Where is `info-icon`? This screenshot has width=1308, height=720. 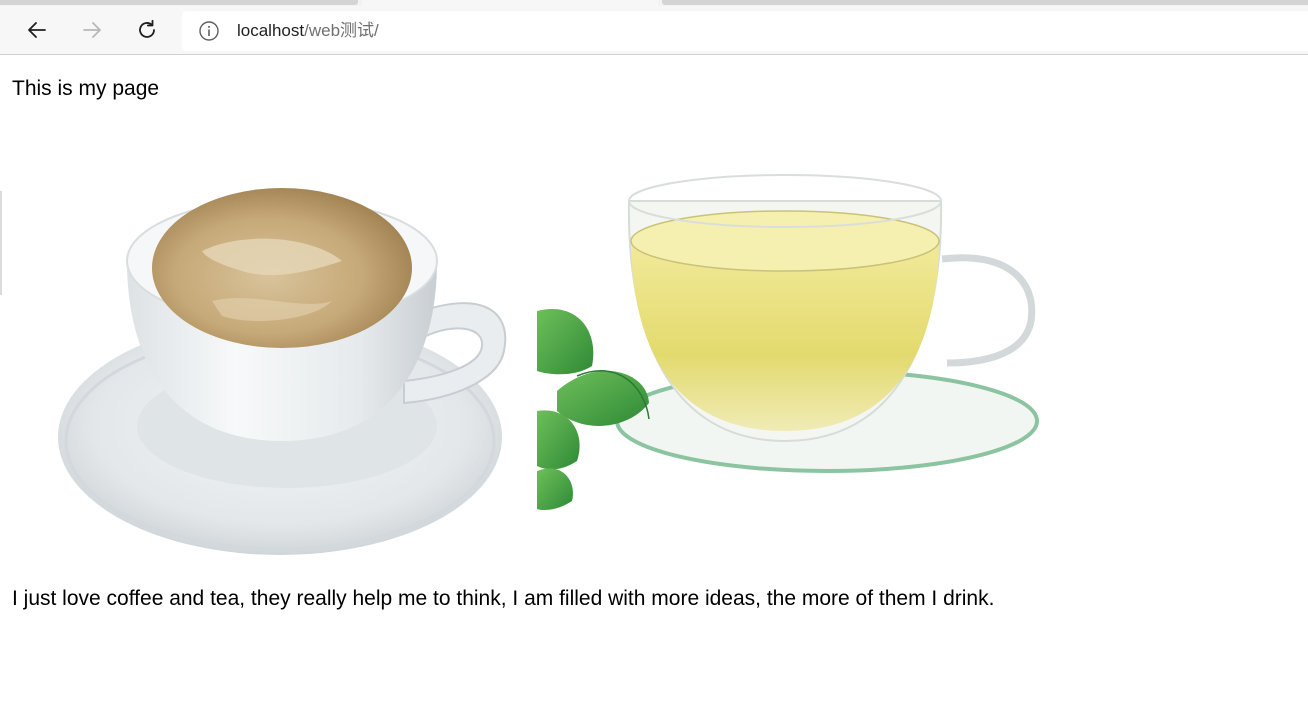 info-icon is located at coordinates (209, 31).